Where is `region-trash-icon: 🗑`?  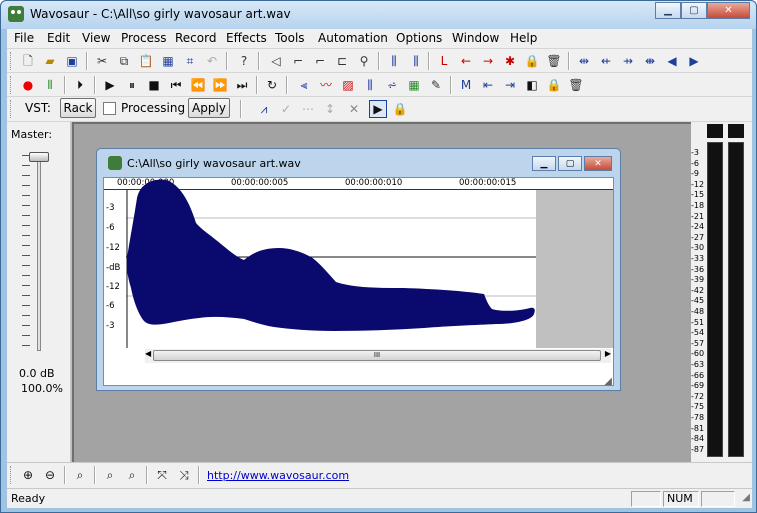
region-trash-icon: 🗑 is located at coordinates (576, 85).